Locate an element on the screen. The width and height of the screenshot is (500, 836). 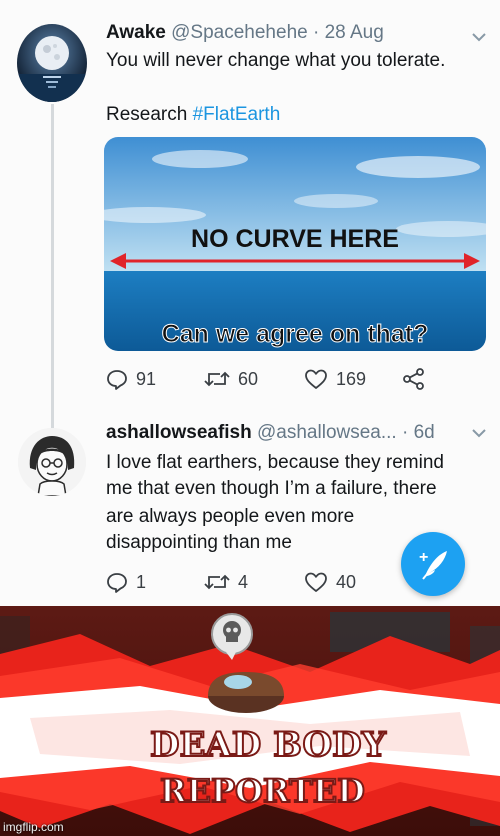
tweet2-retweet-button: 4 is located at coordinates (226, 582).